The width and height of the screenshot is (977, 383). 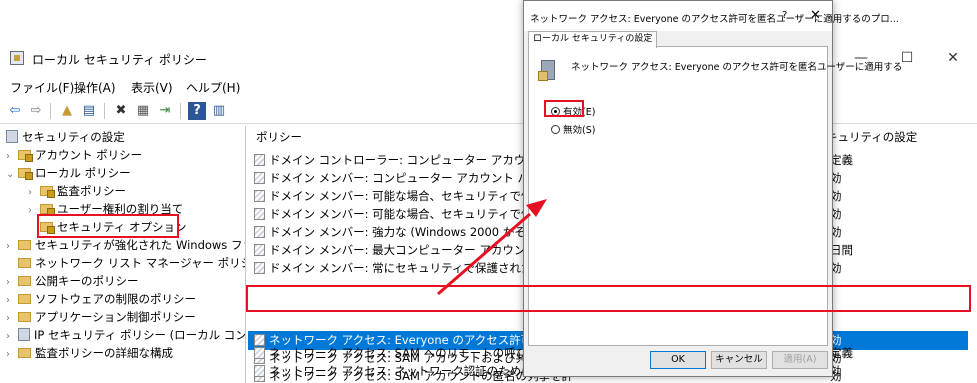 What do you see at coordinates (95, 87) in the screenshot?
I see `menu-action: 操作(A)` at bounding box center [95, 87].